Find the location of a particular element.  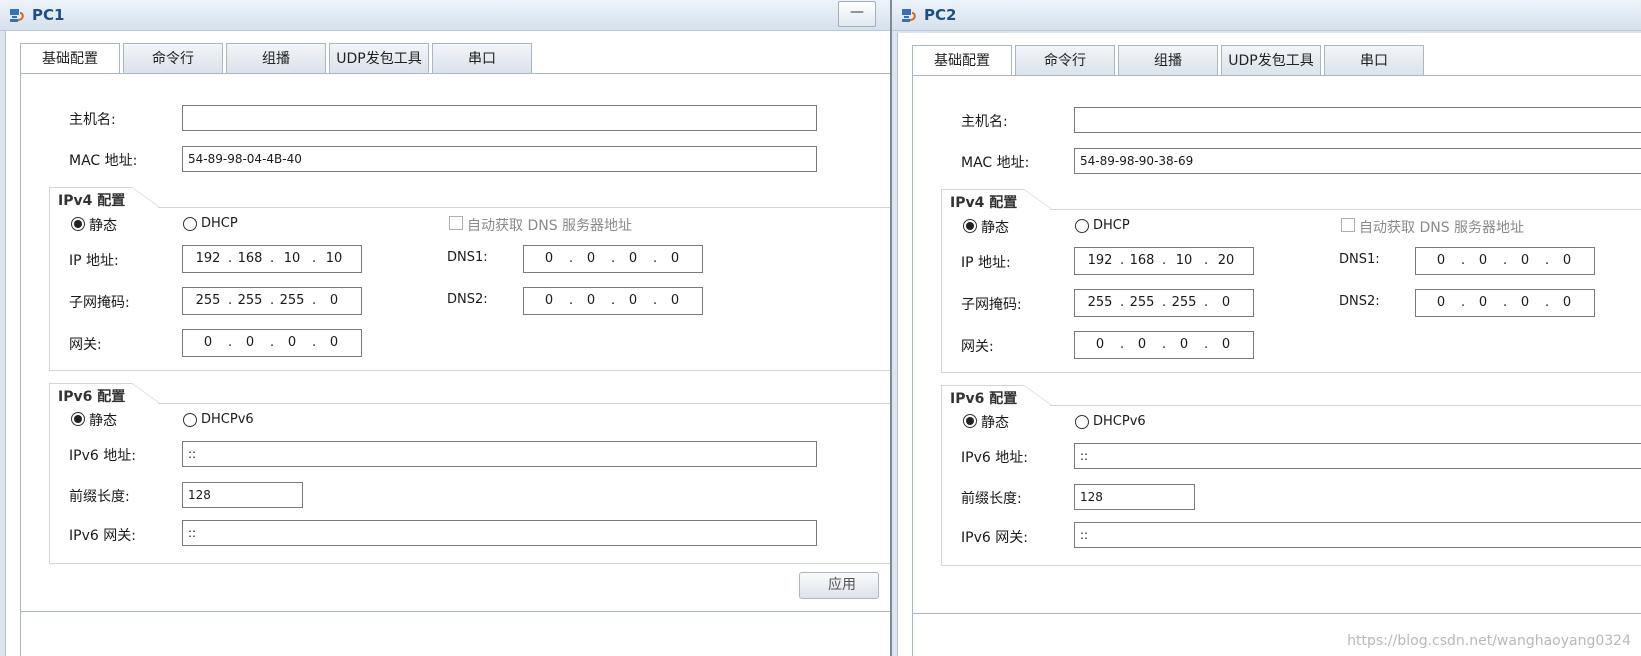

mac-label: MAC 地址: is located at coordinates (103, 161).